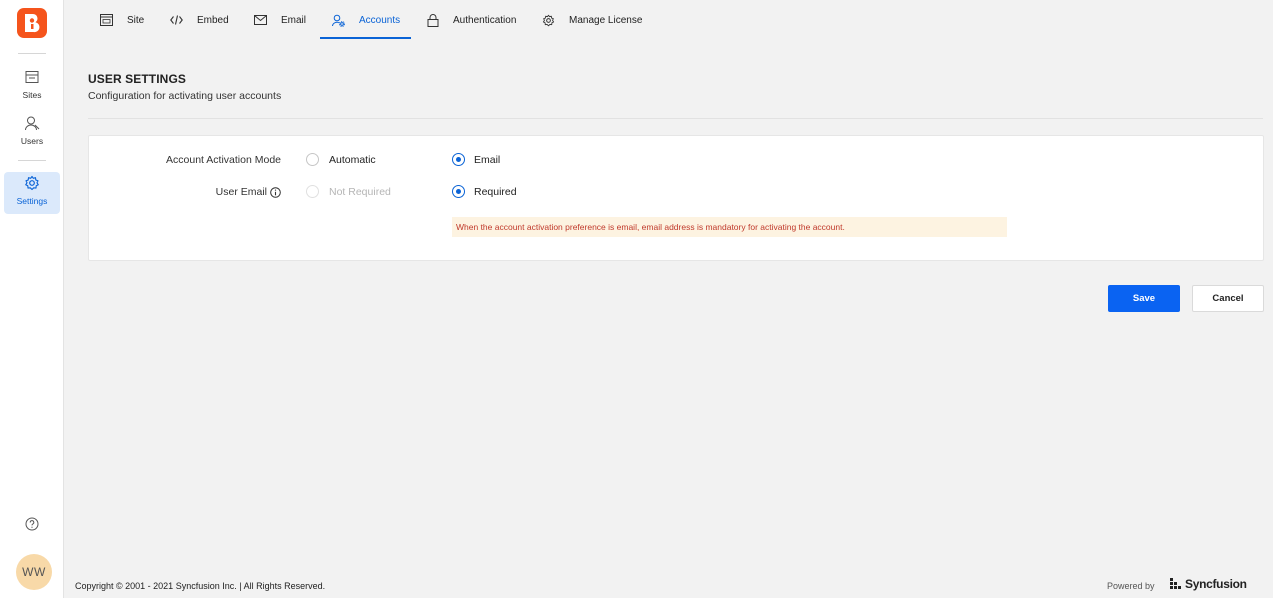  I want to click on syncfusion-logo: Syncfusion, so click(1208, 584).